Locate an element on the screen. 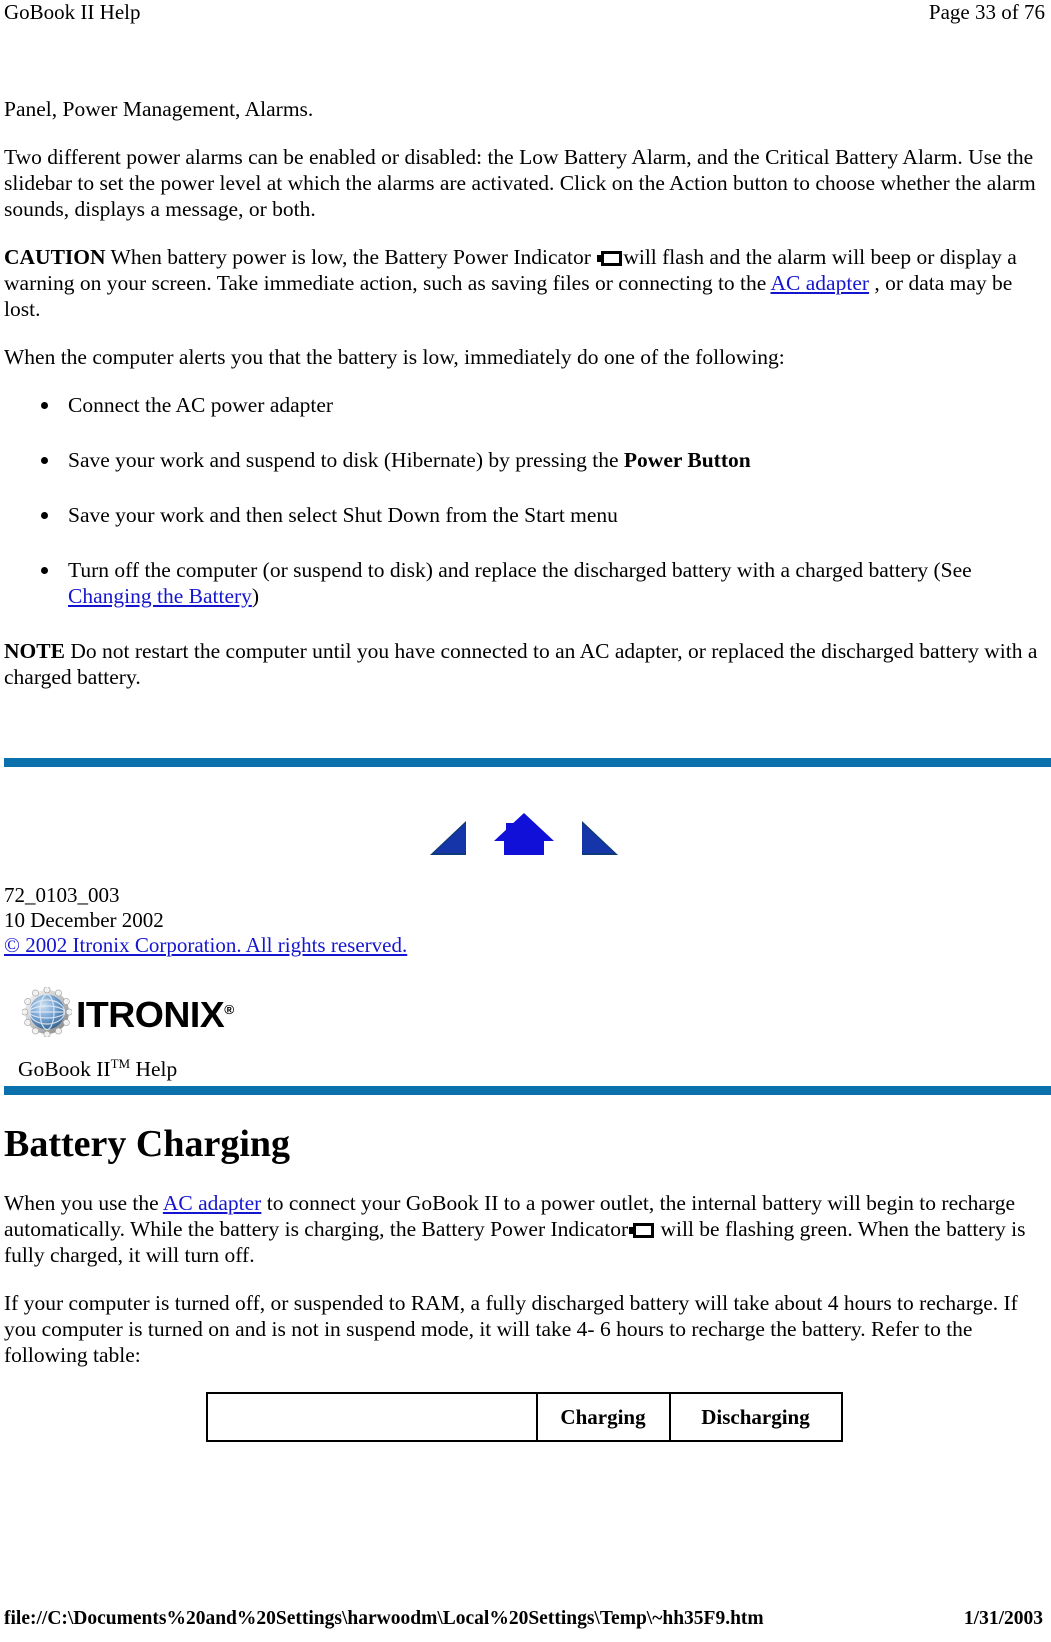  product-suffix: Help is located at coordinates (154, 1069).